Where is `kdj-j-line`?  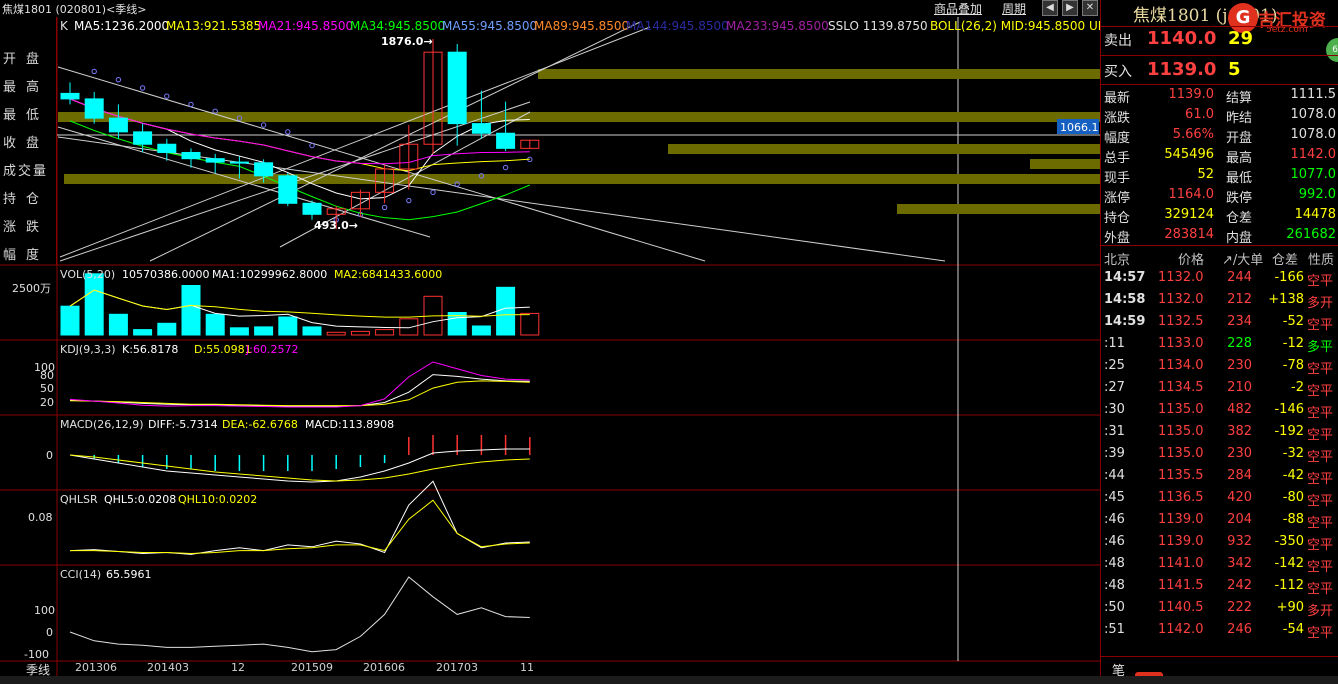 kdj-j-line is located at coordinates (299, 384).